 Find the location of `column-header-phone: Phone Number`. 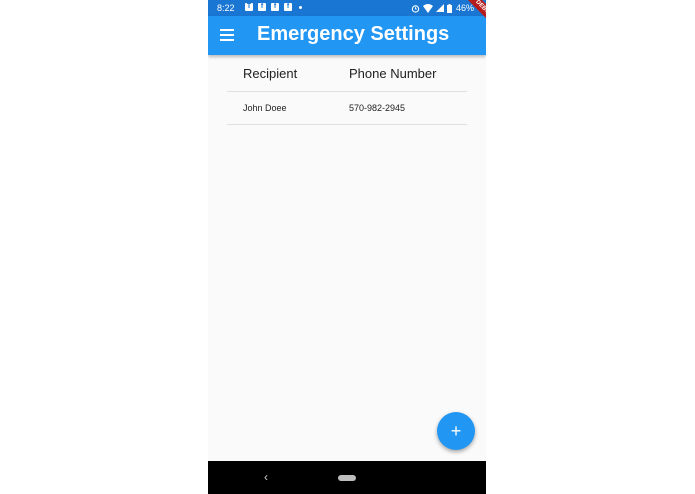

column-header-phone: Phone Number is located at coordinates (393, 73).